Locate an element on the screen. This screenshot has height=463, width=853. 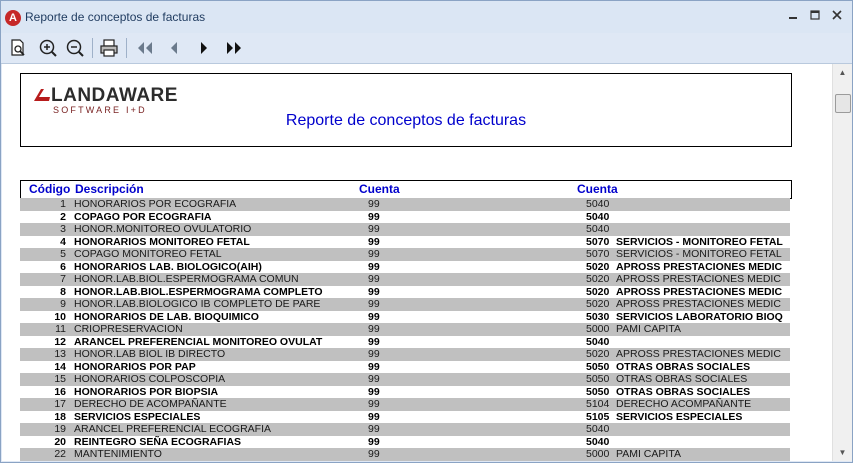
app-icon: A is located at coordinates (13, 18).